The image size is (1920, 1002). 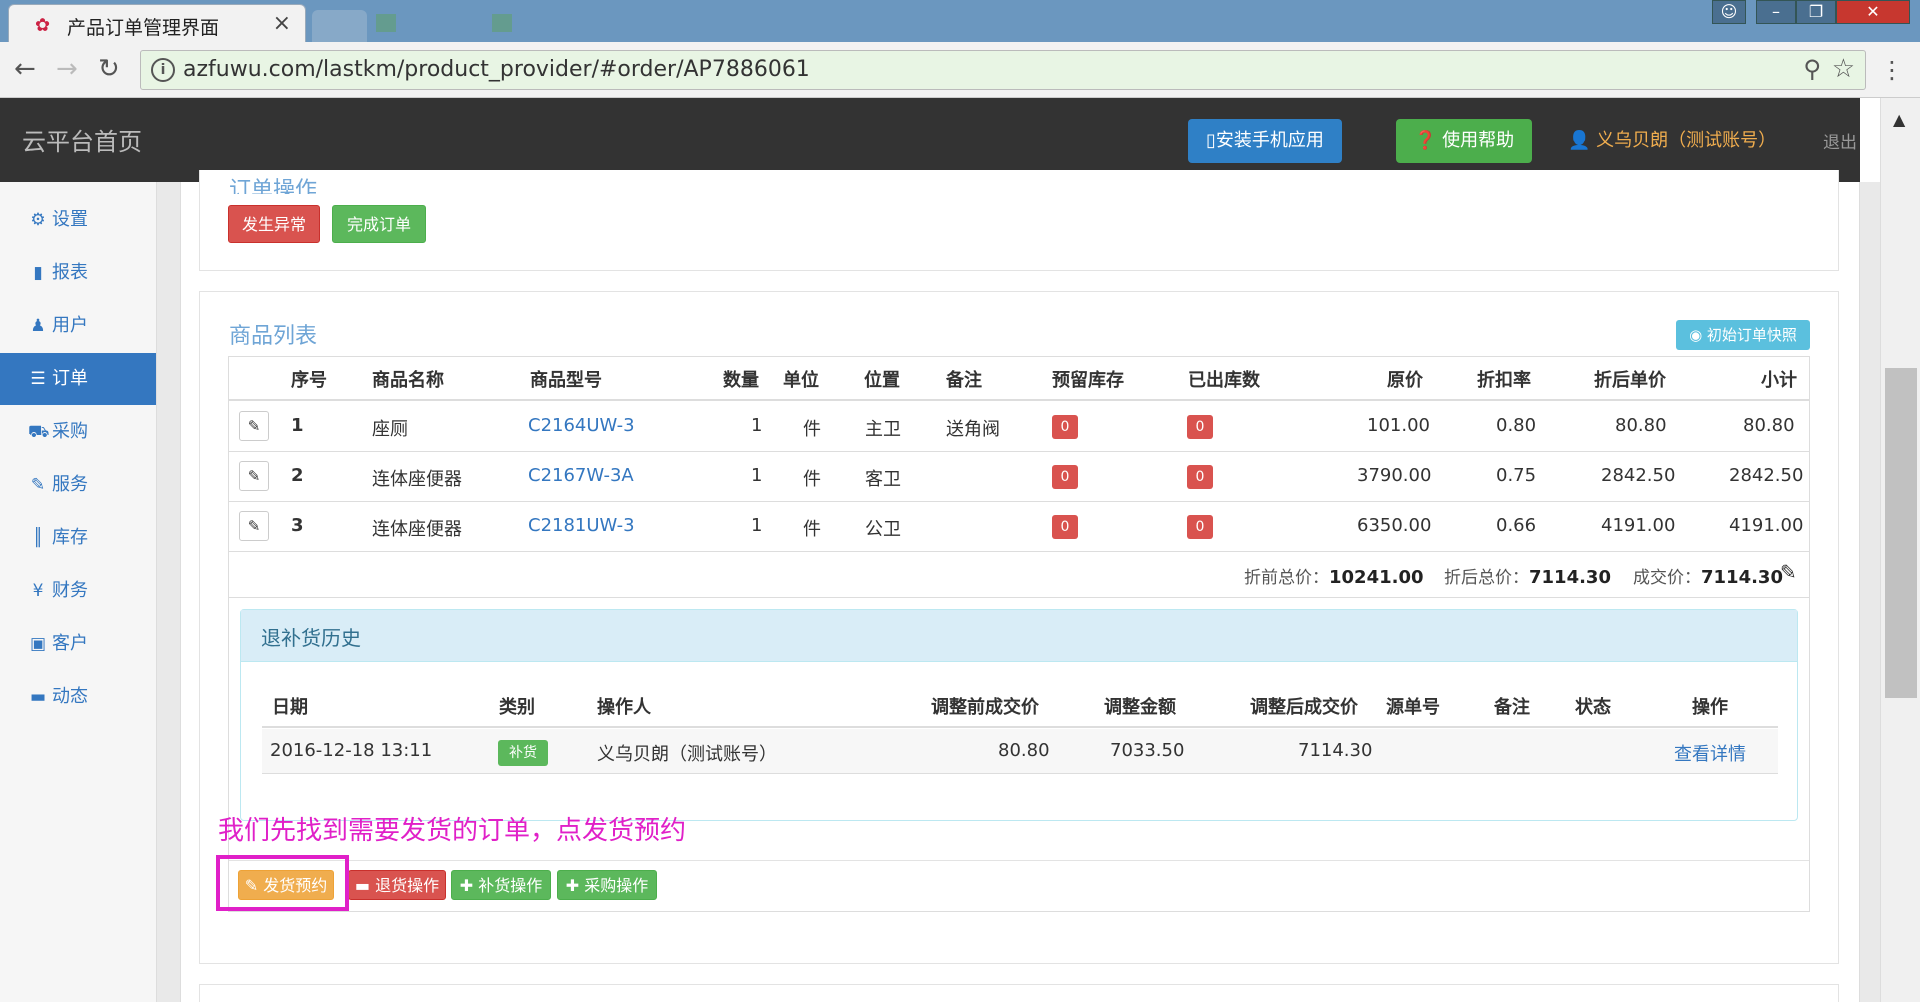 I want to click on row-model-link: C2164UW-3, so click(x=581, y=425).